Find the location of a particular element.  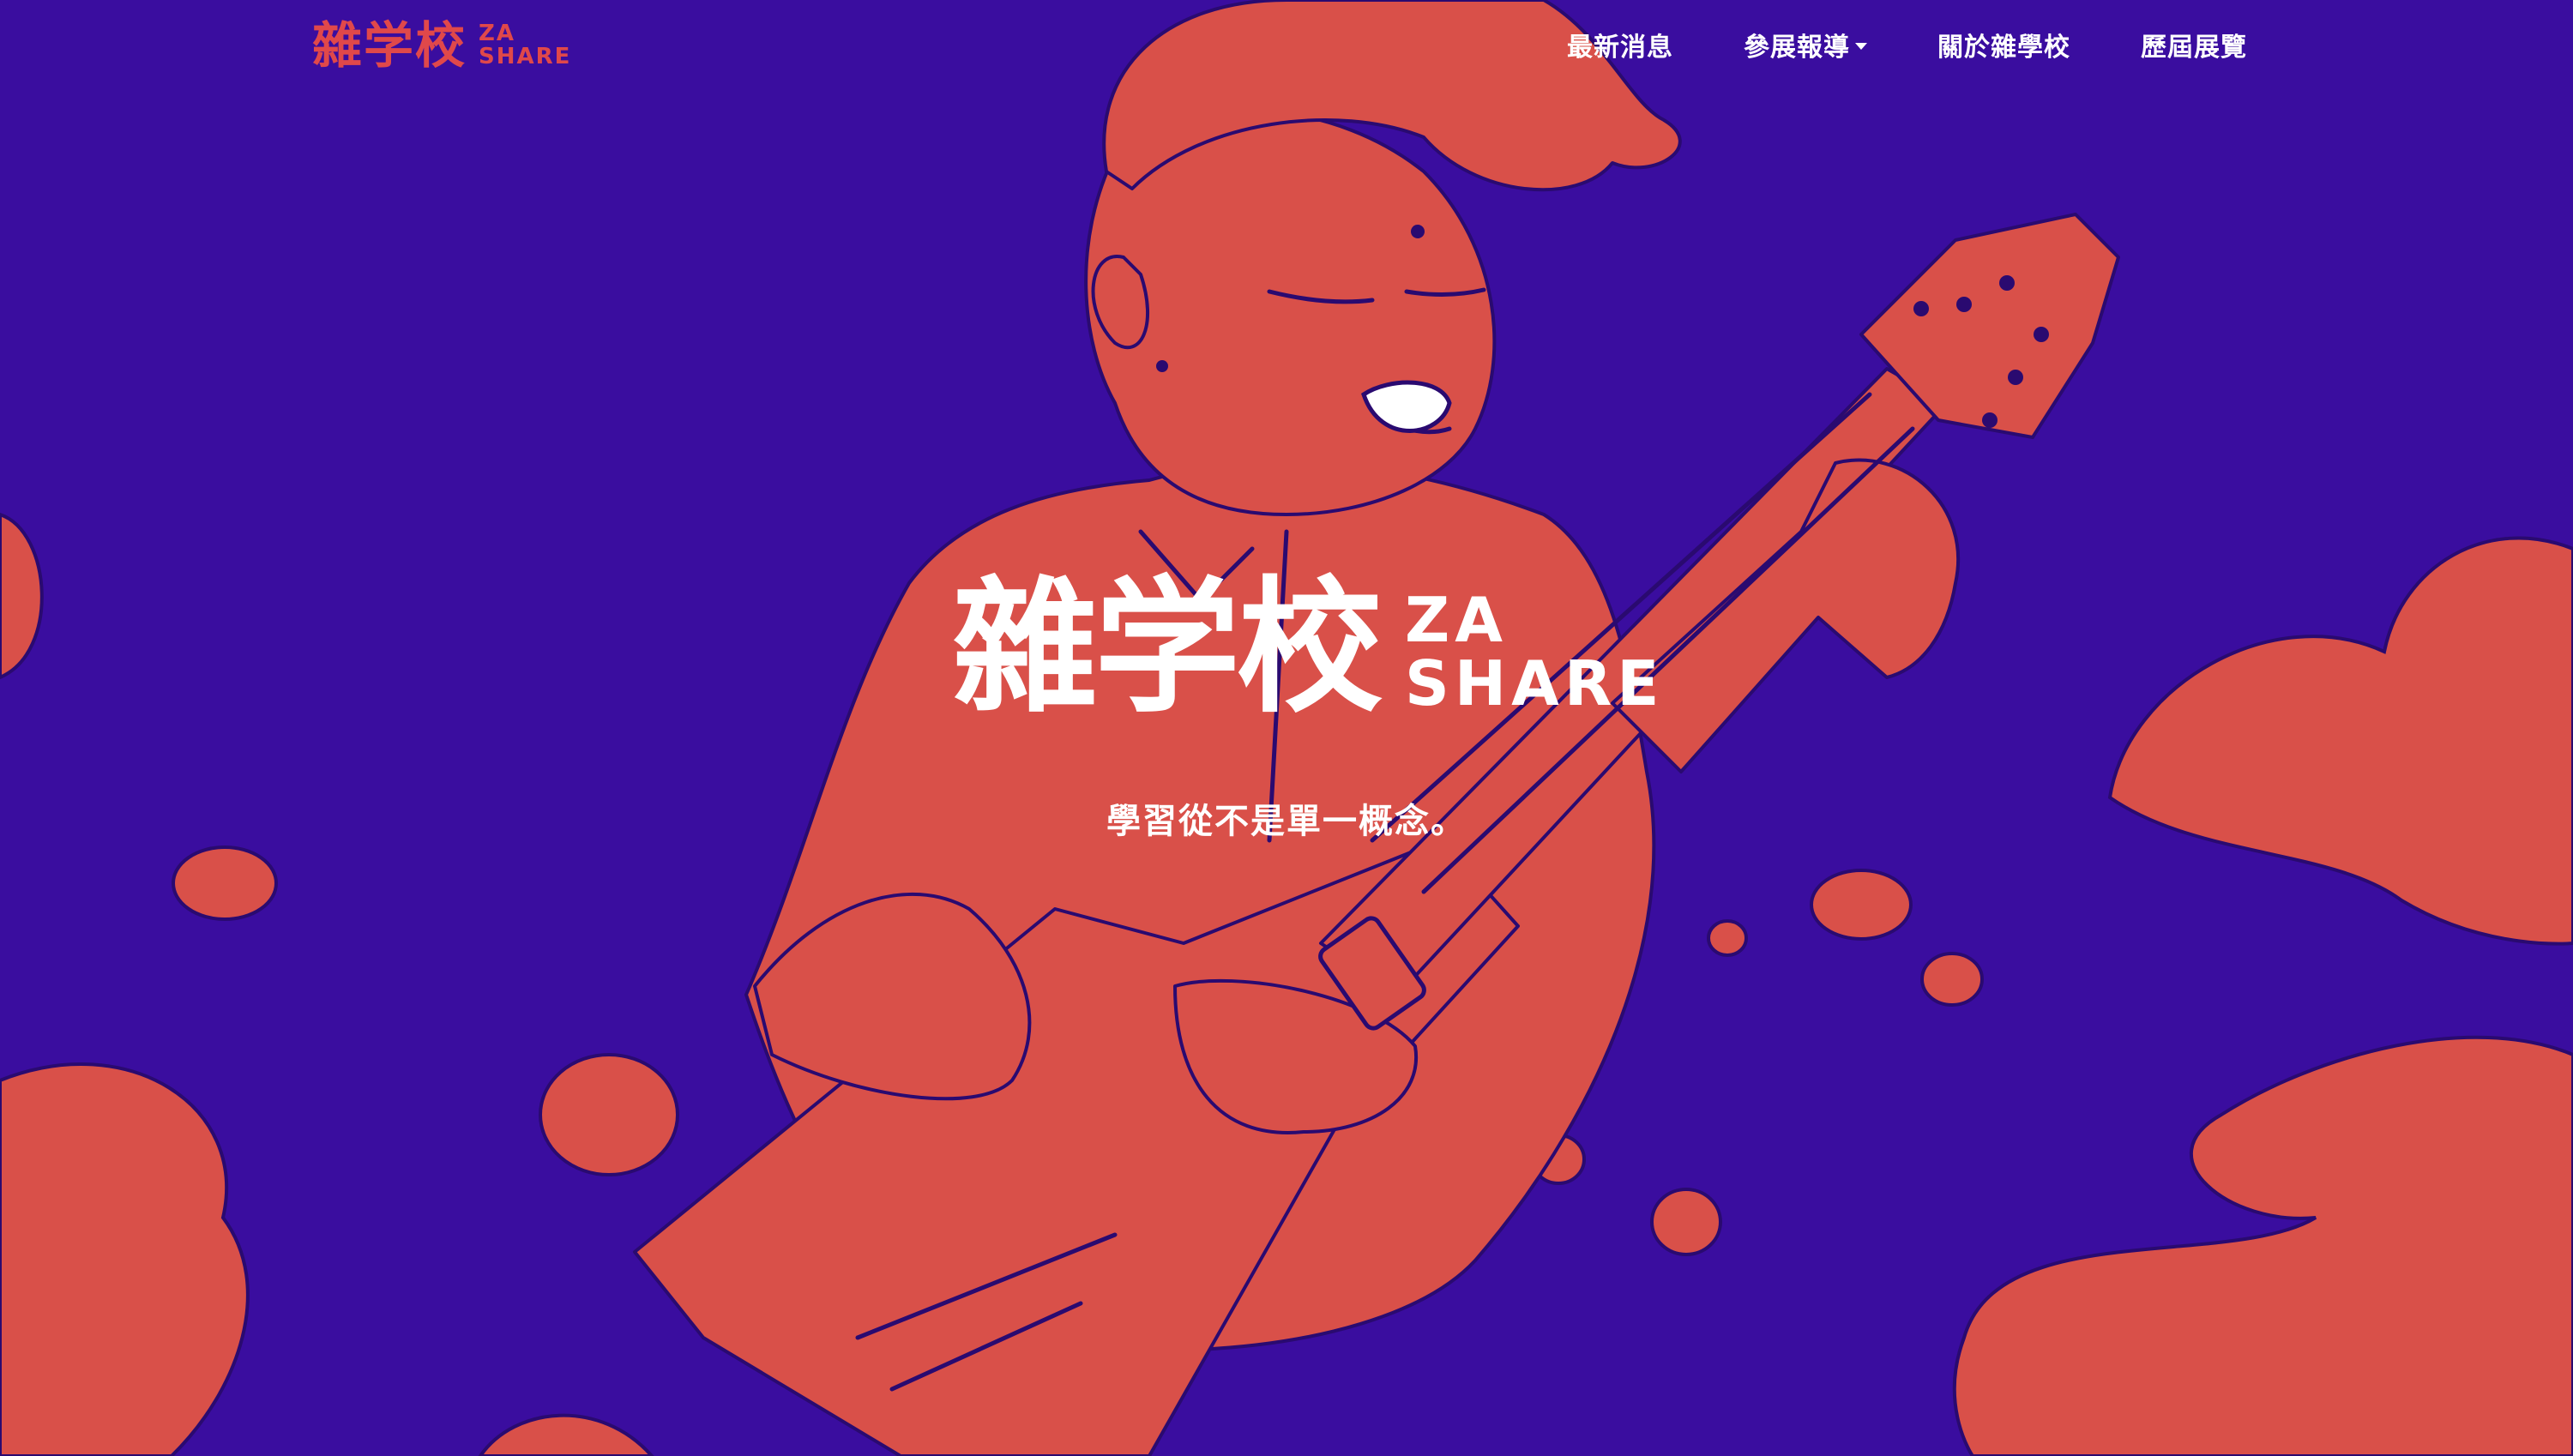

hero-logo-latin-top: ZA is located at coordinates (1456, 620).